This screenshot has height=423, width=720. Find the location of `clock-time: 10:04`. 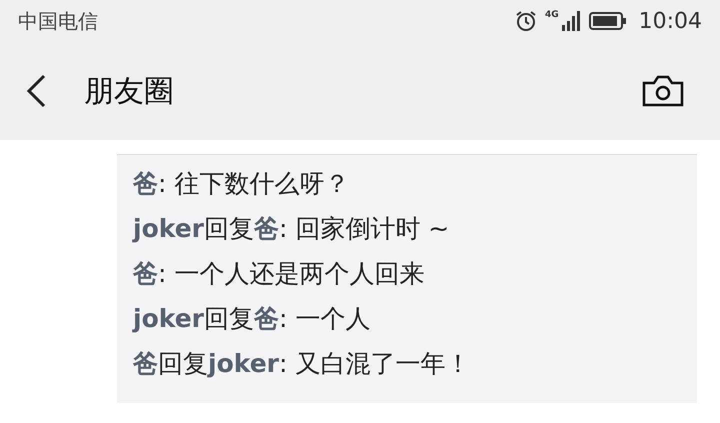

clock-time: 10:04 is located at coordinates (670, 22).